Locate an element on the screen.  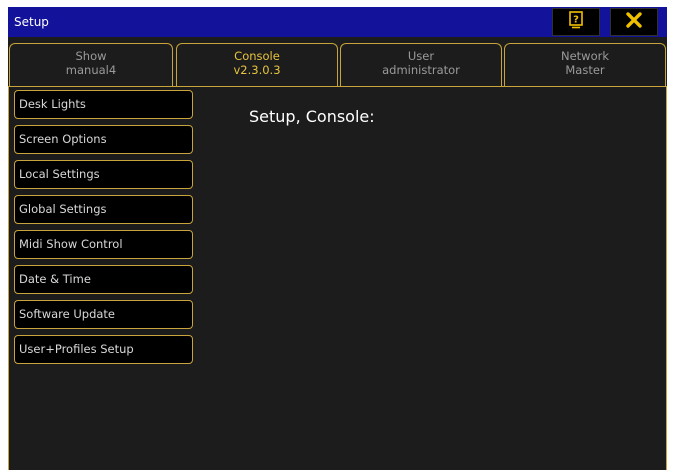
close-button is located at coordinates (634, 22).